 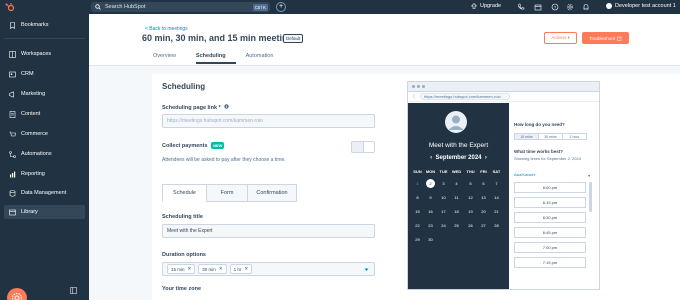 What do you see at coordinates (430, 211) in the screenshot?
I see `calendar-day: 16` at bounding box center [430, 211].